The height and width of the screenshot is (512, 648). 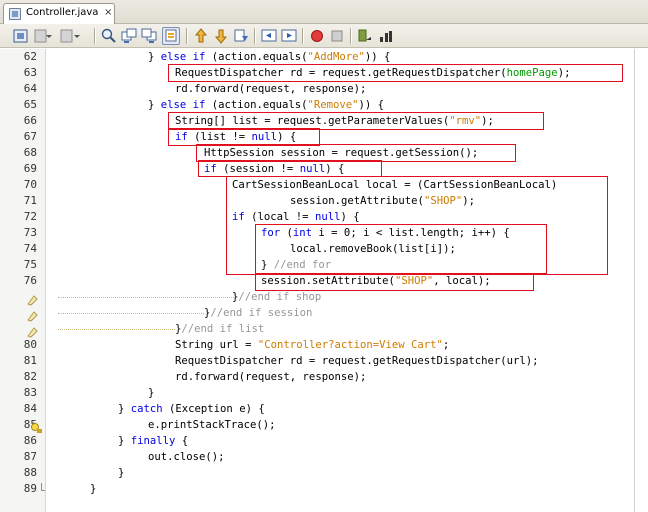 I want to click on line-number: 82, so click(x=30, y=376).